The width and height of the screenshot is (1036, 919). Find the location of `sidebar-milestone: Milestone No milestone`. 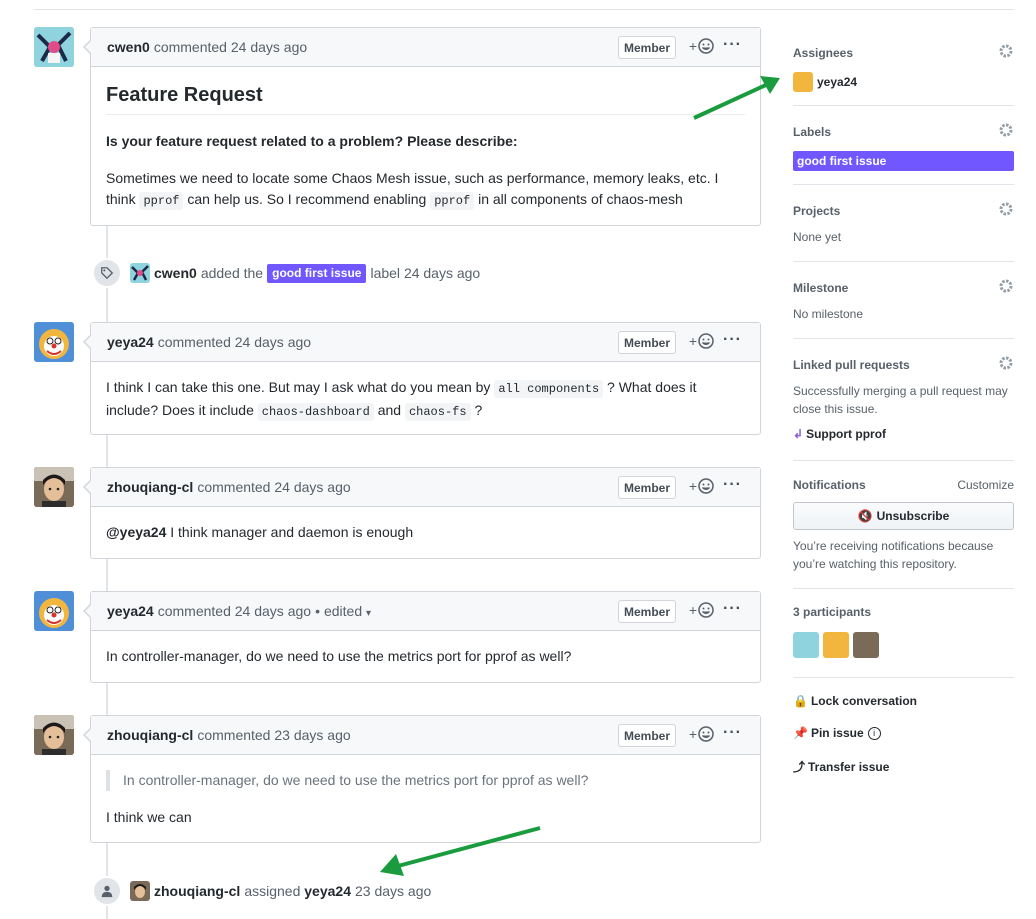

sidebar-milestone: Milestone No milestone is located at coordinates (903, 300).